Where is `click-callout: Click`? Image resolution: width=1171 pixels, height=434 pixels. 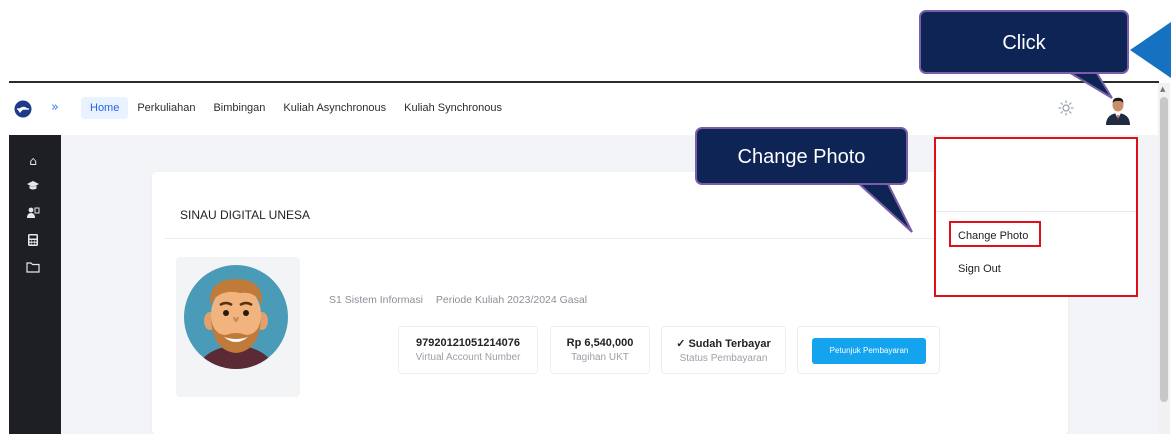 click-callout: Click is located at coordinates (1024, 42).